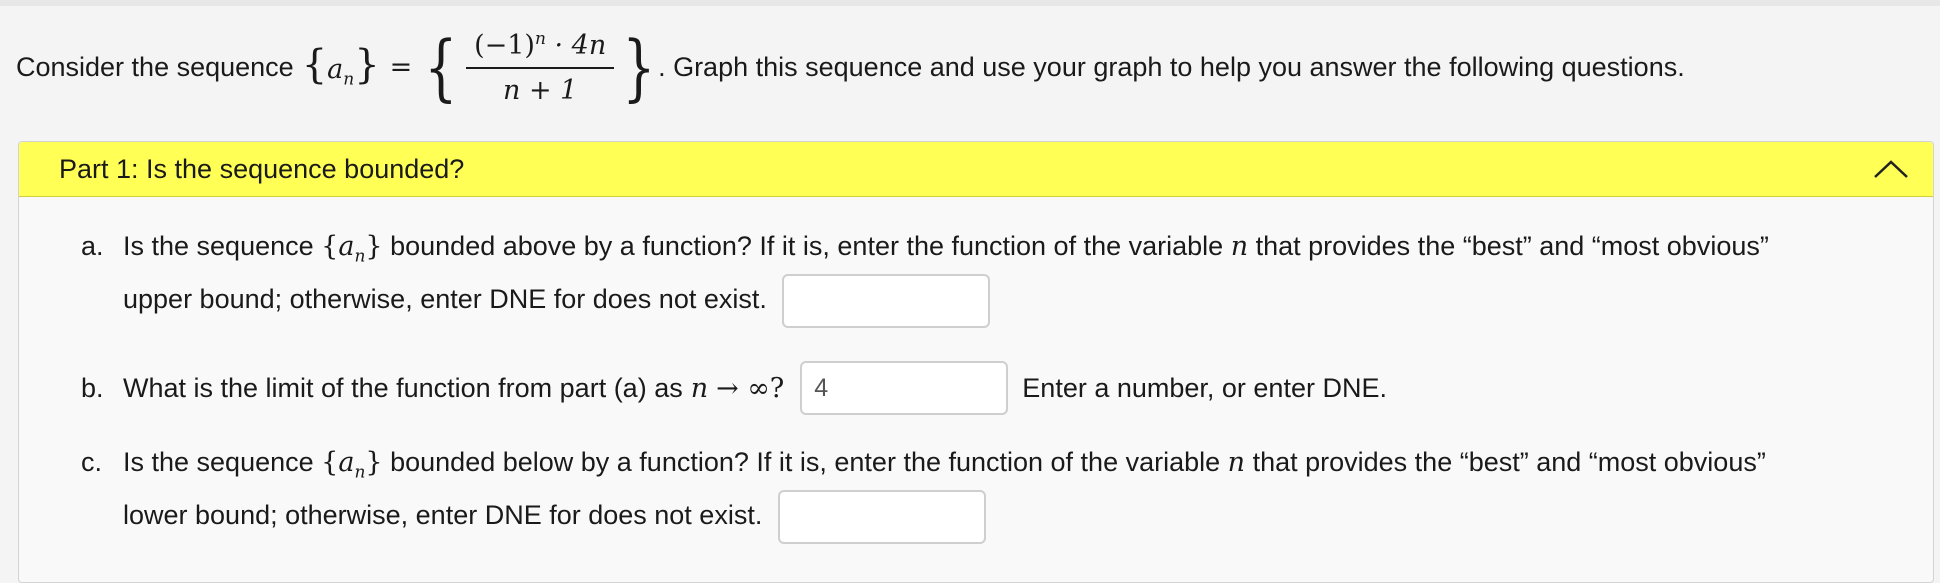 The width and height of the screenshot is (1940, 583). I want to click on top-divider, so click(970, 3).